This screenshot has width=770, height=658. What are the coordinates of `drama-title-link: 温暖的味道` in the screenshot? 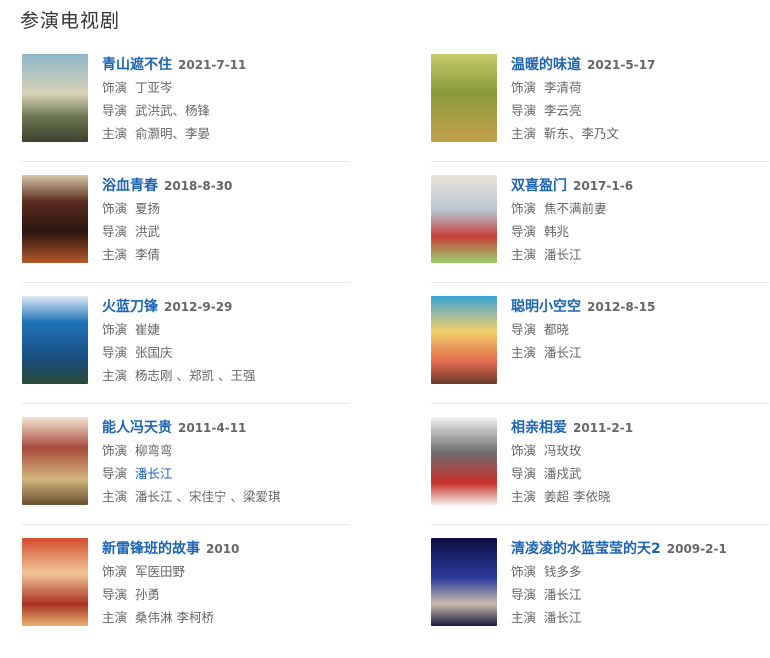 It's located at (546, 65).